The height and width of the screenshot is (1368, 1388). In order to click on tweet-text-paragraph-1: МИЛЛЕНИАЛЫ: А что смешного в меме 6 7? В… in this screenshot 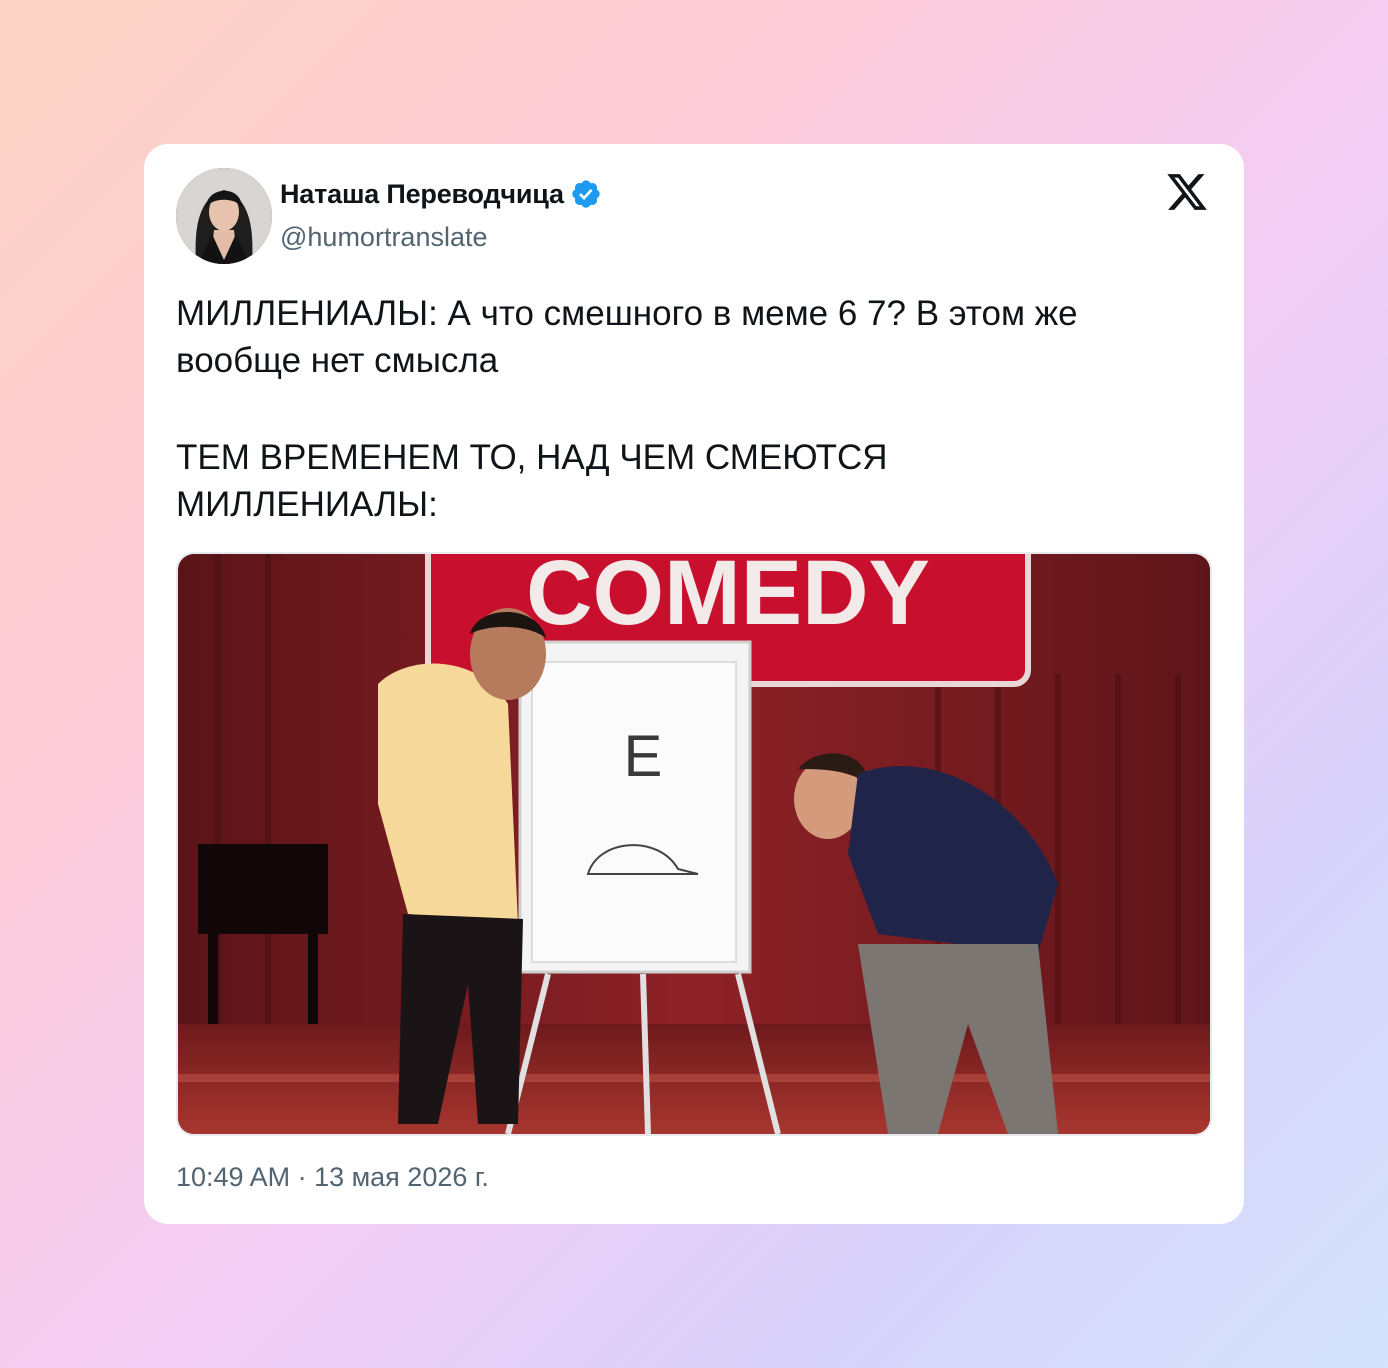, I will do `click(627, 337)`.